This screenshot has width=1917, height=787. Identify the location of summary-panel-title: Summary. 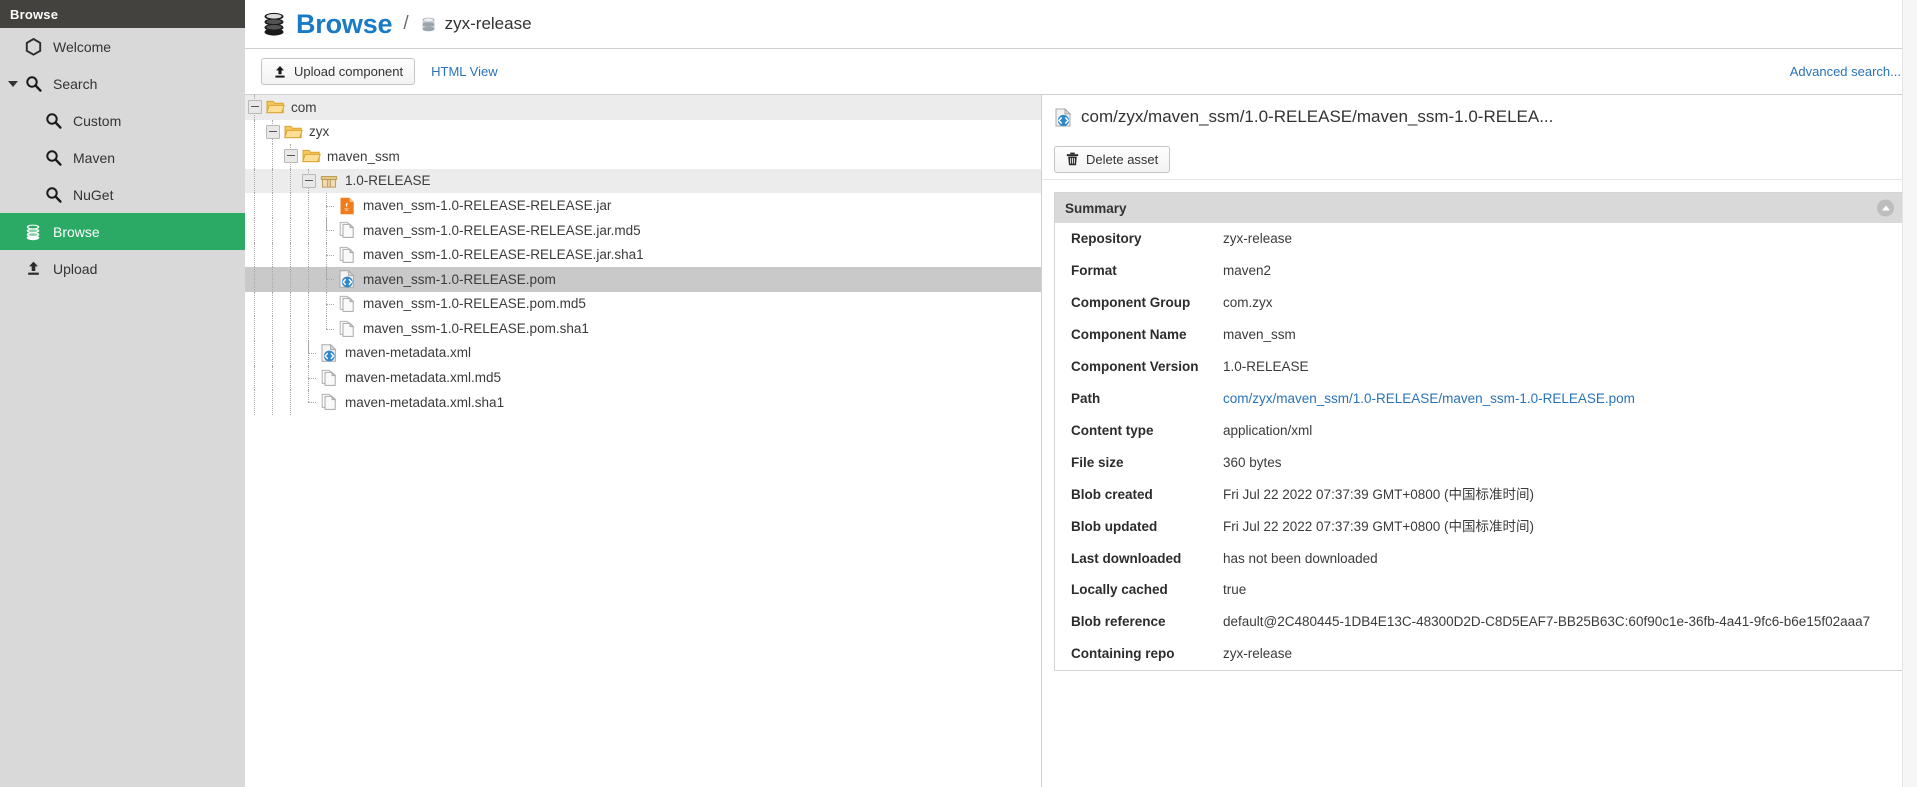
(1096, 208).